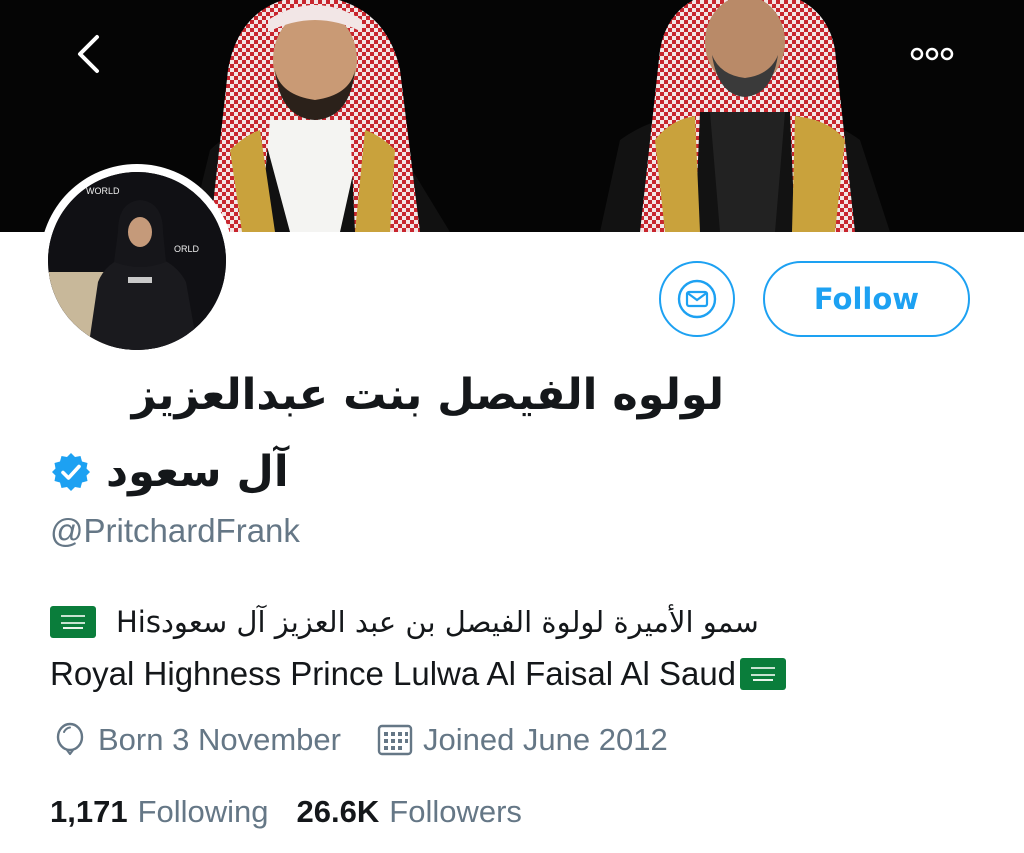 This screenshot has height=853, width=1024. What do you see at coordinates (338, 811) in the screenshot?
I see `followers-count: 26.6K` at bounding box center [338, 811].